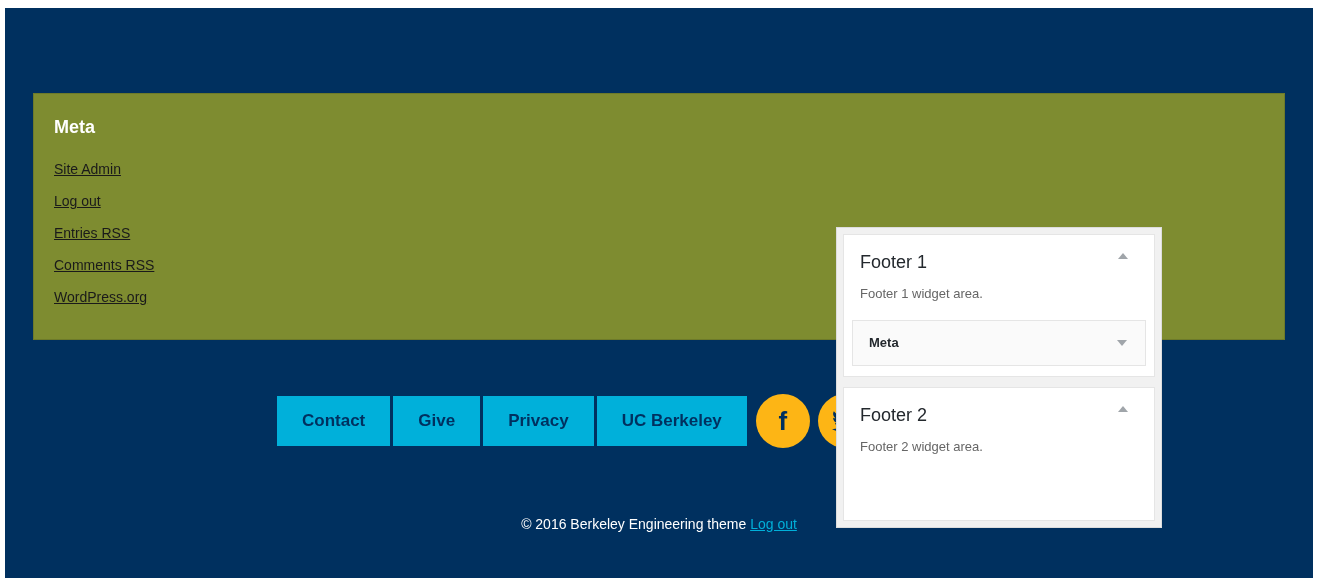  Describe the element at coordinates (894, 415) in the screenshot. I see `section-title: Footer 2` at that location.